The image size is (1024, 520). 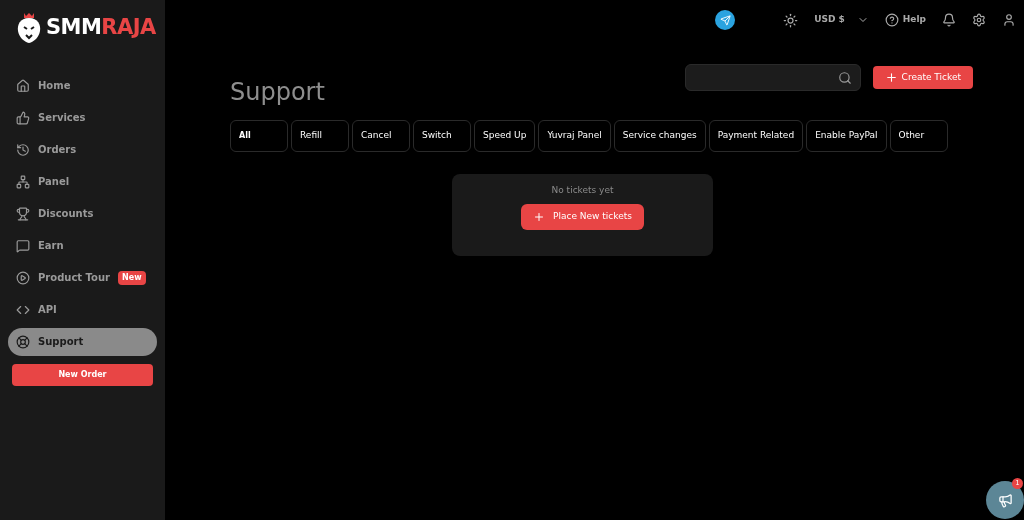 What do you see at coordinates (381, 136) in the screenshot?
I see `filter-tab: Cancel` at bounding box center [381, 136].